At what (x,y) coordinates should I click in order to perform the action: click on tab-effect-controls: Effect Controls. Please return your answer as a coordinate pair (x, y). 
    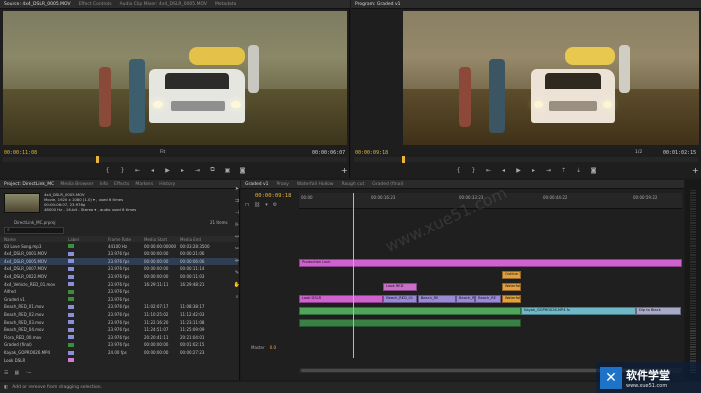
    Looking at the image, I should click on (95, 4).